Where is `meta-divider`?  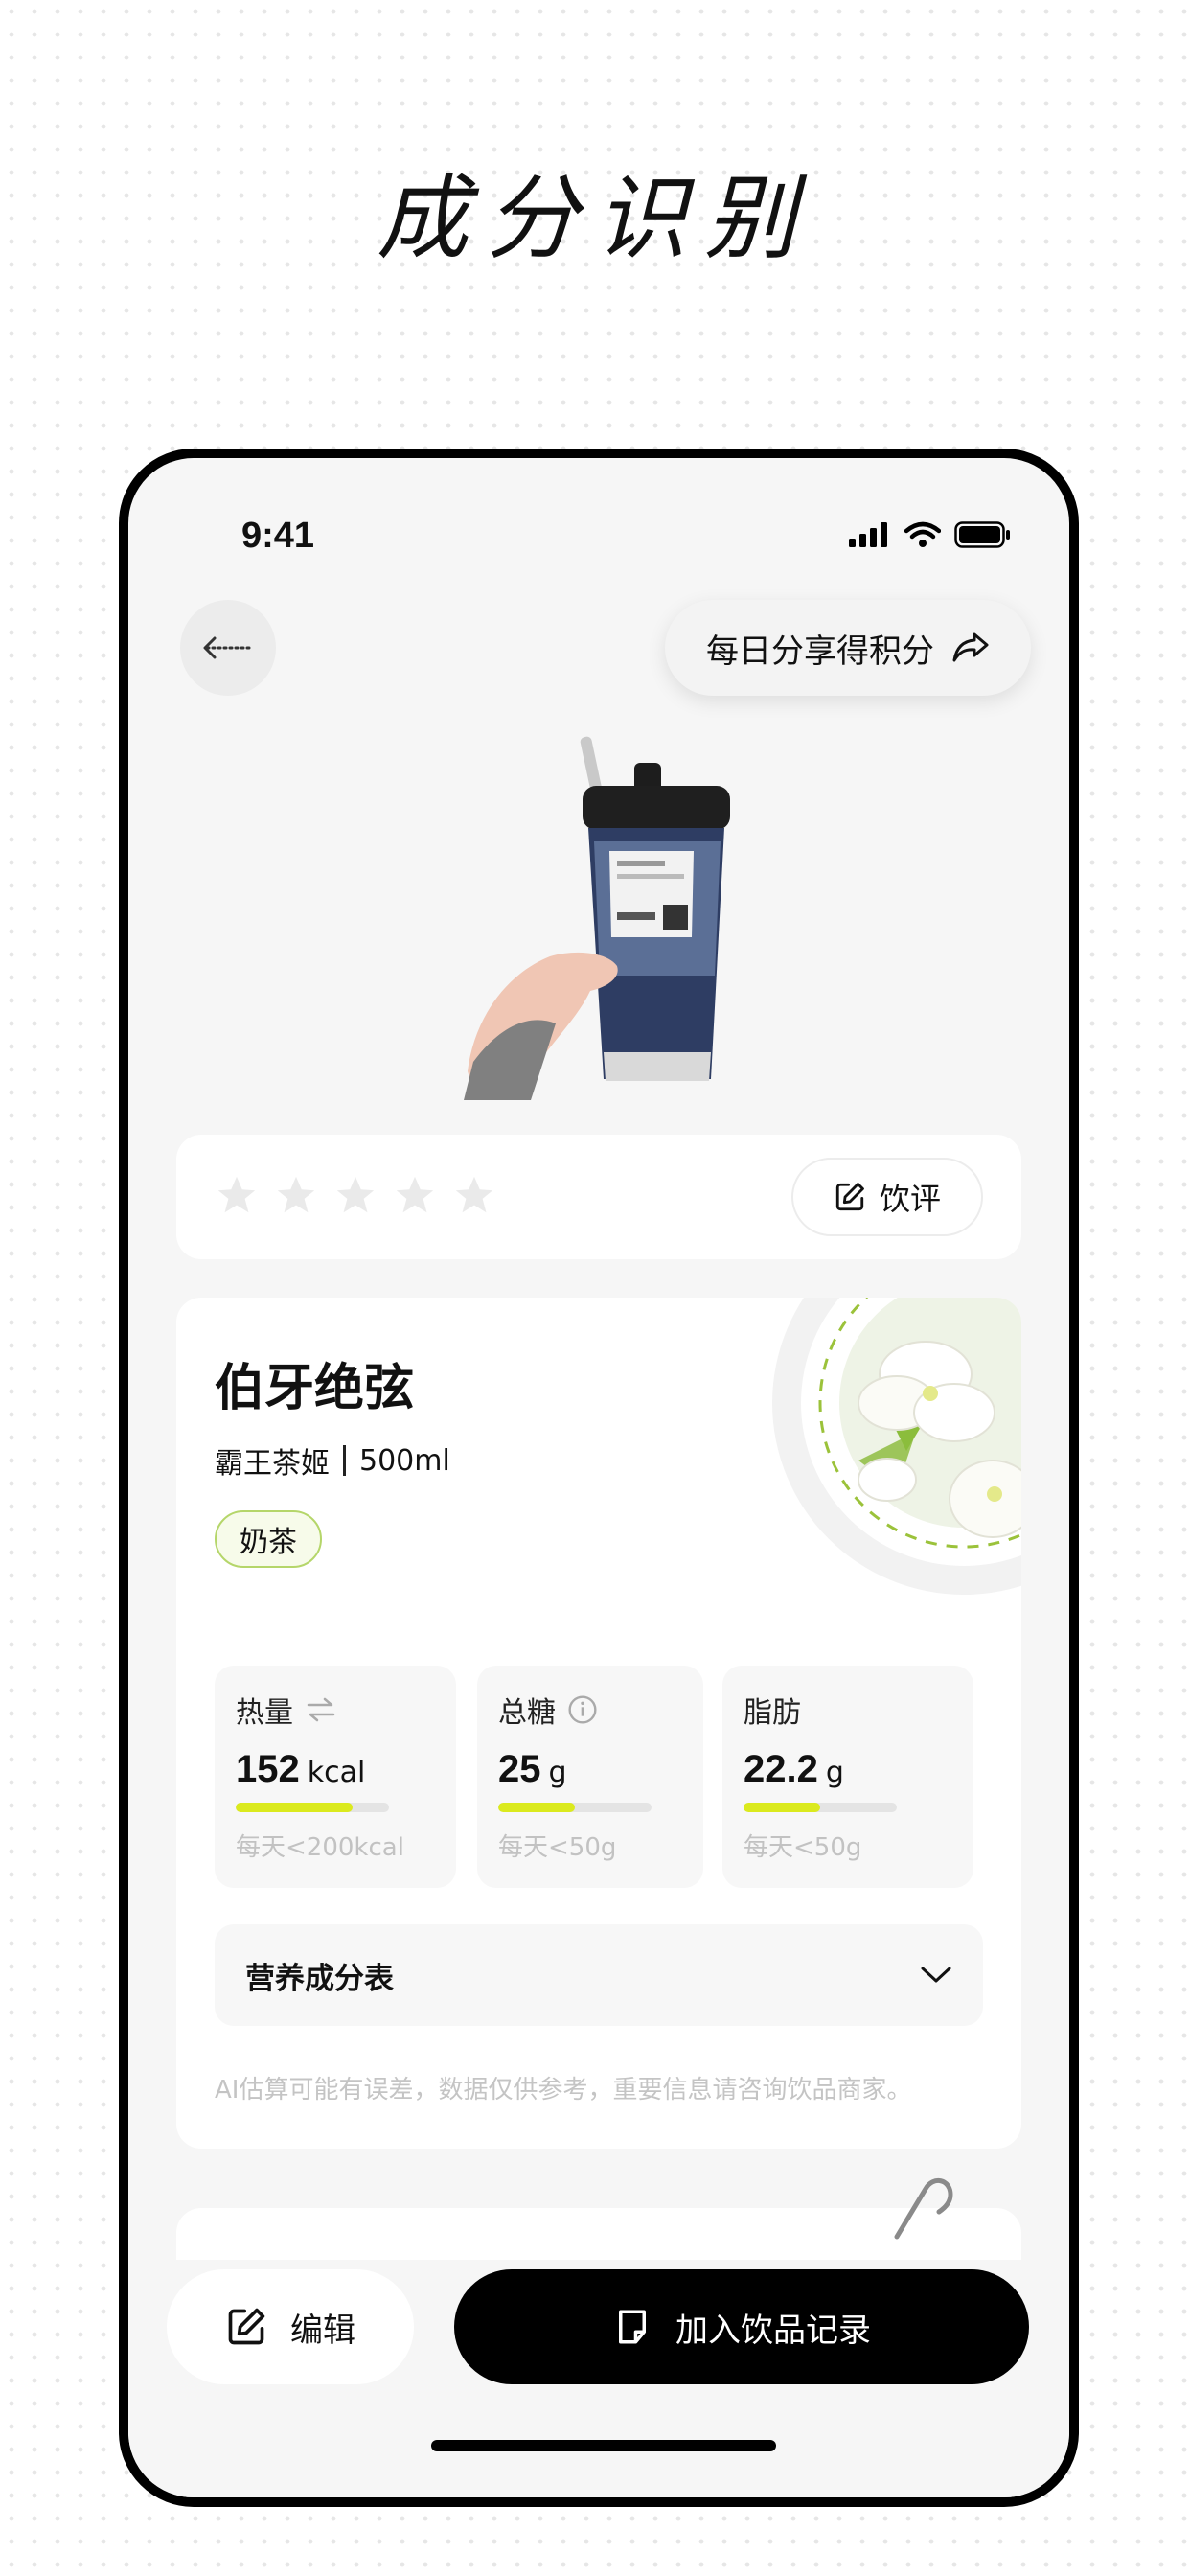 meta-divider is located at coordinates (344, 1460).